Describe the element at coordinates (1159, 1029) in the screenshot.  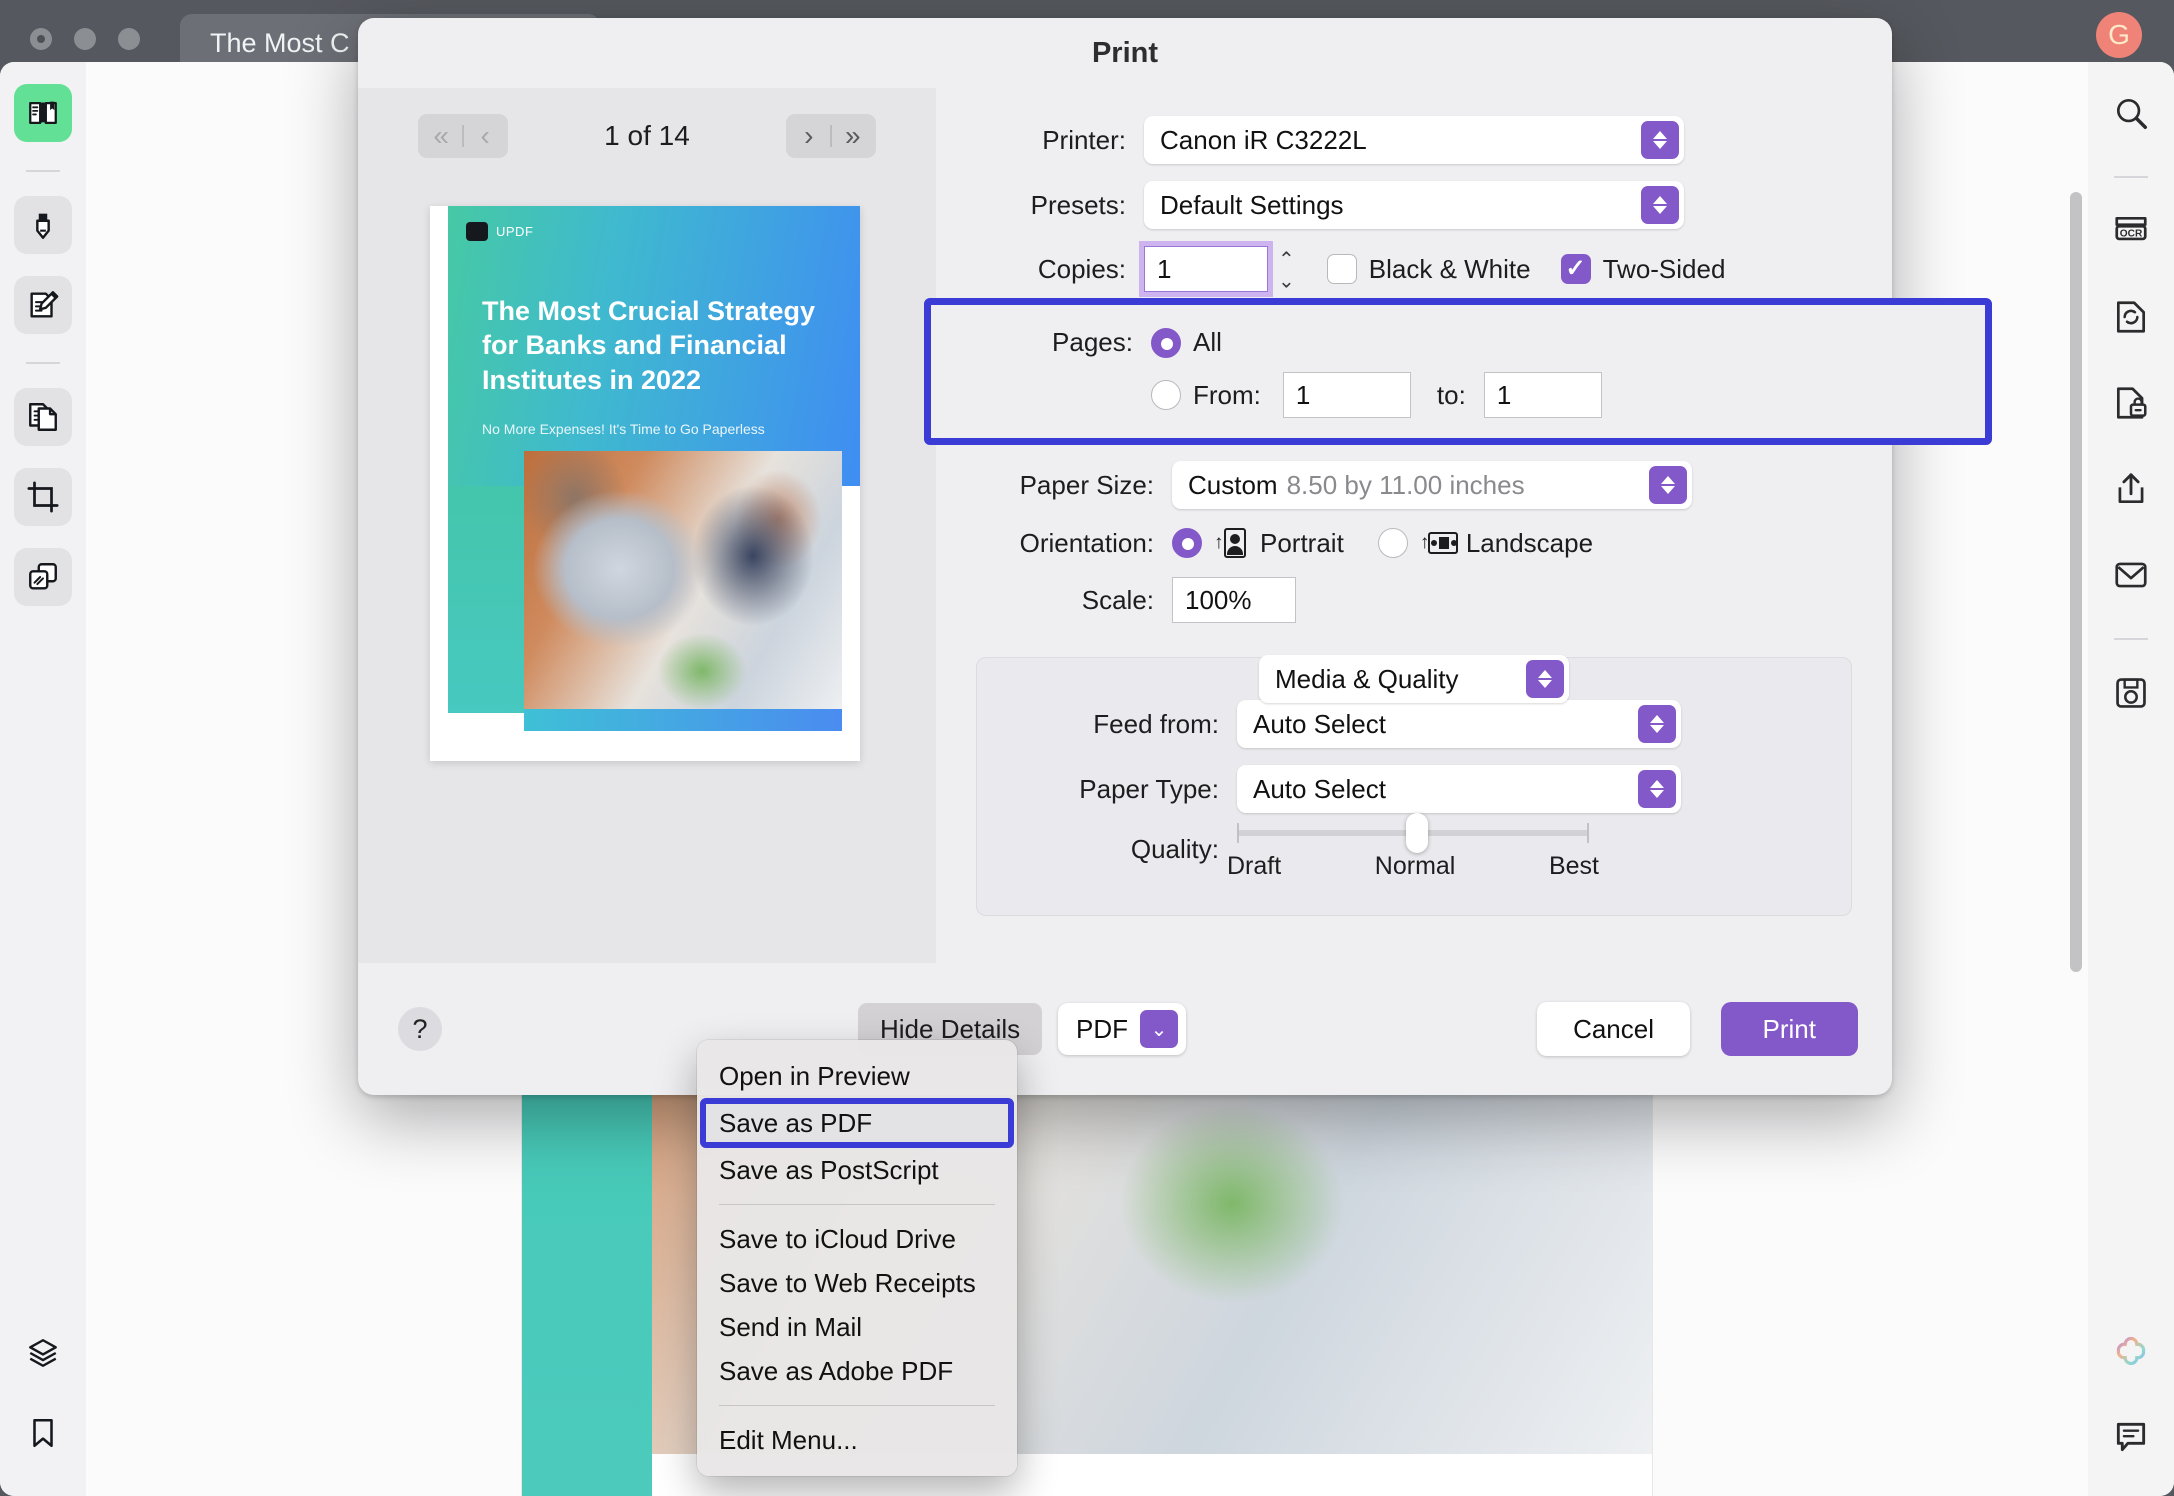
I see `chevron-down-icon: ⌄` at that location.